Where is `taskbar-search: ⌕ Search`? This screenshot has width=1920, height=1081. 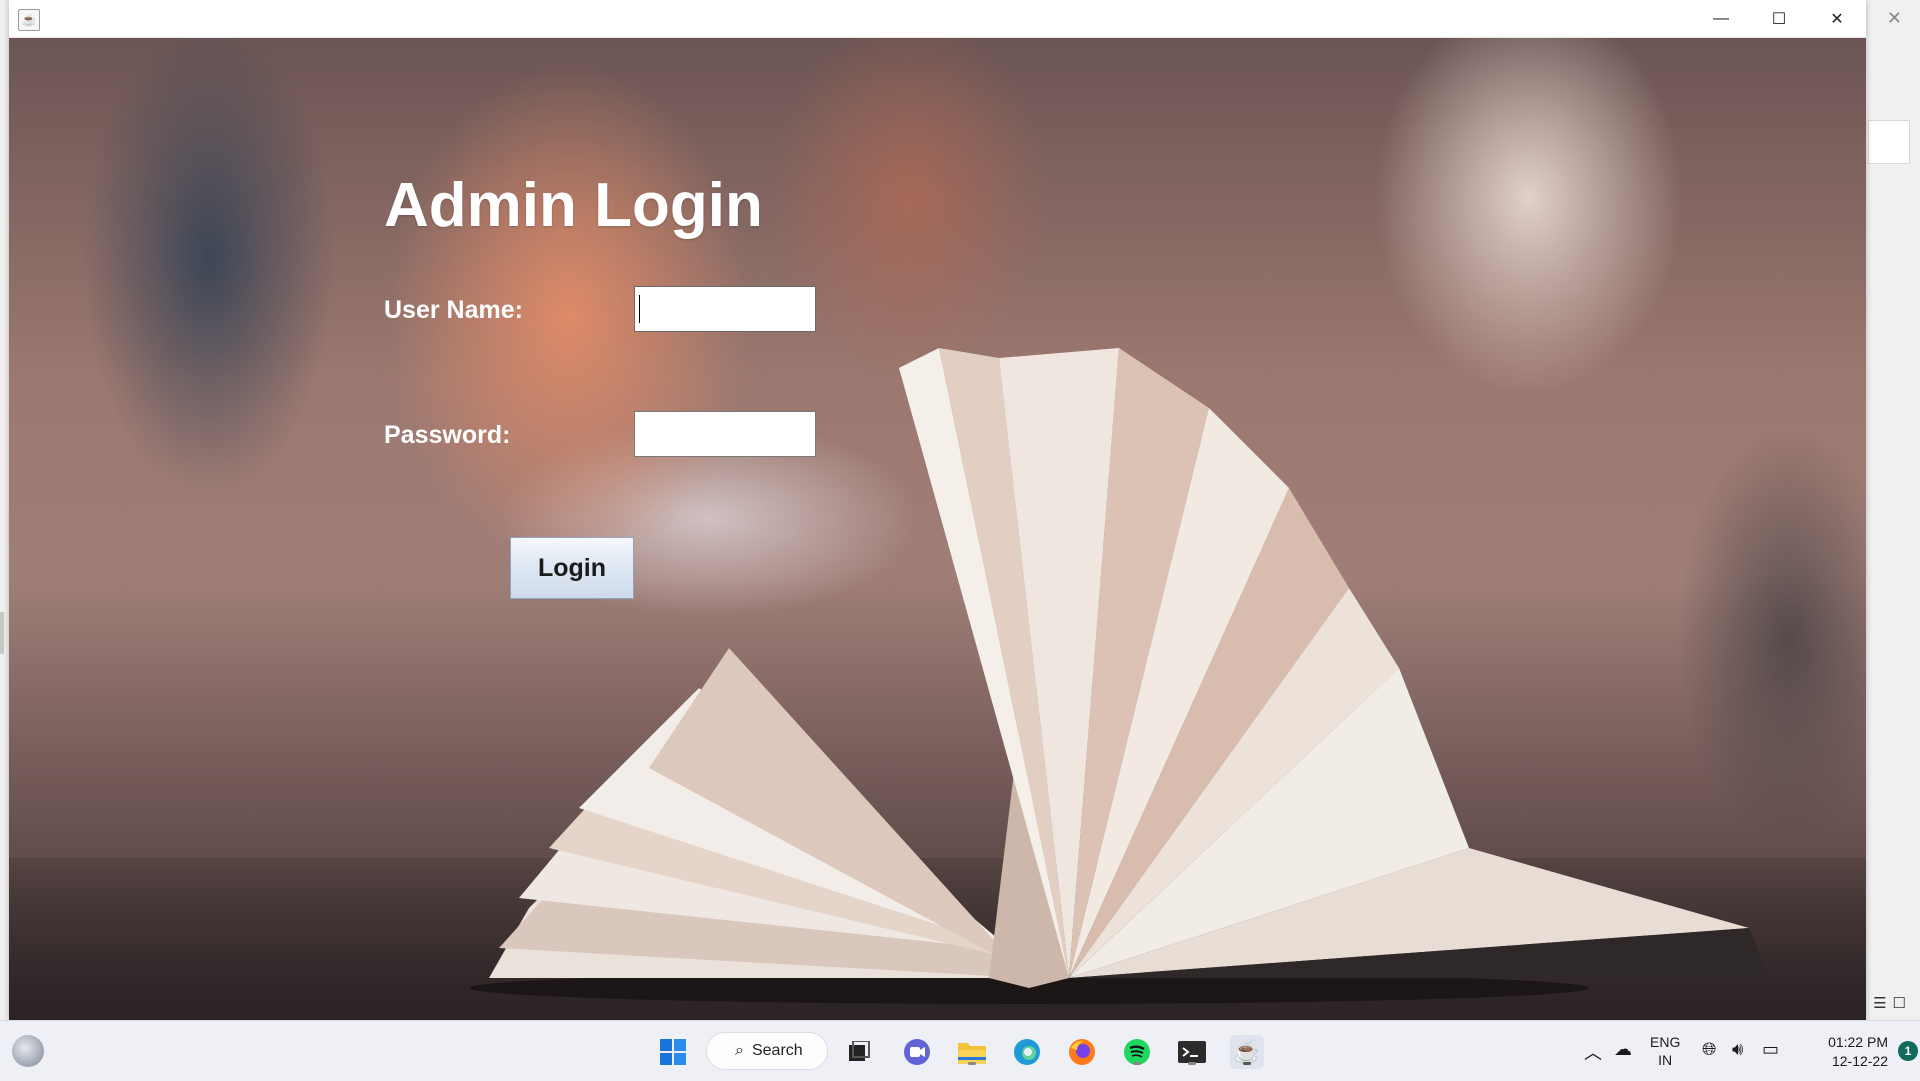 taskbar-search: ⌕ Search is located at coordinates (767, 1051).